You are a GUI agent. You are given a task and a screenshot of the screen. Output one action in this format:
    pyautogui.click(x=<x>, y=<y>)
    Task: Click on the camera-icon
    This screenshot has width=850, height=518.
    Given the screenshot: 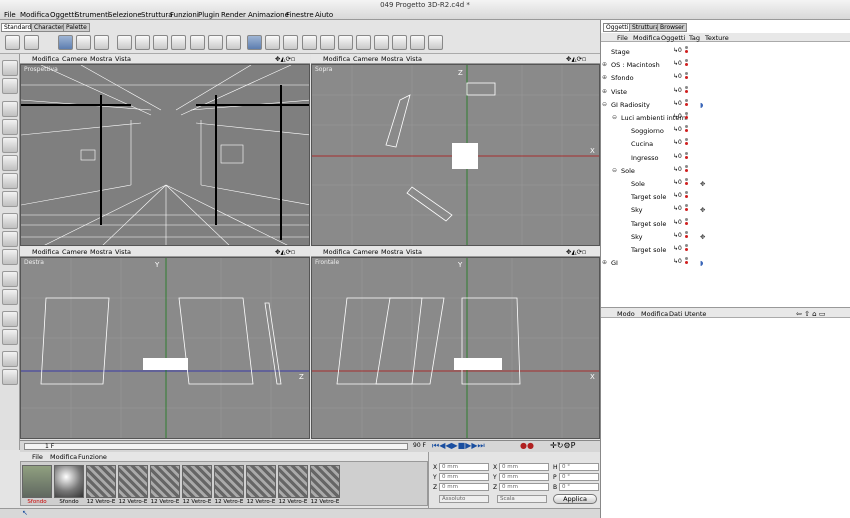 What is the action you would take?
    pyautogui.click(x=417, y=42)
    